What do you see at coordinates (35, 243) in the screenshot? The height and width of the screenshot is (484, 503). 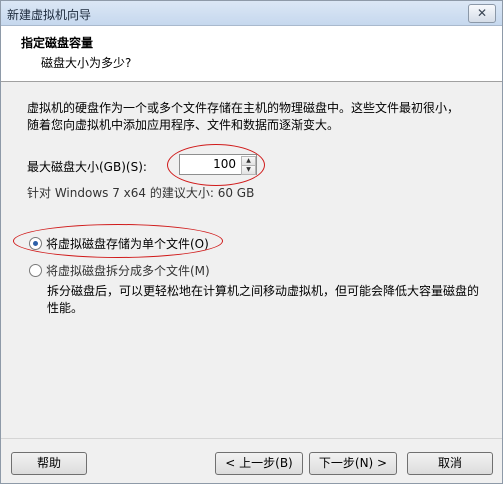 I see `radio-checked-icon` at bounding box center [35, 243].